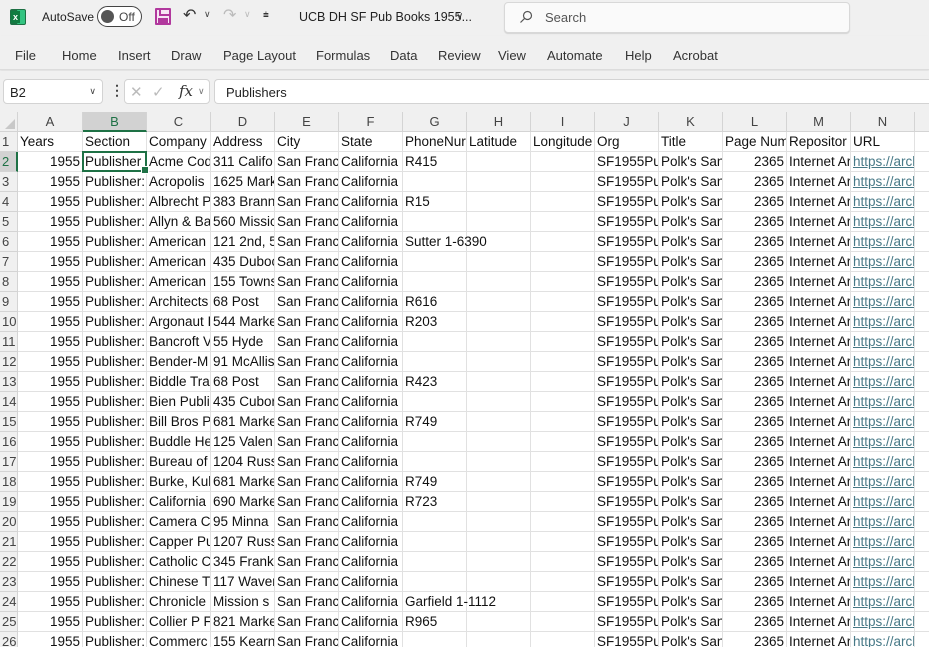  Describe the element at coordinates (371, 142) in the screenshot. I see `header-cell: State` at that location.